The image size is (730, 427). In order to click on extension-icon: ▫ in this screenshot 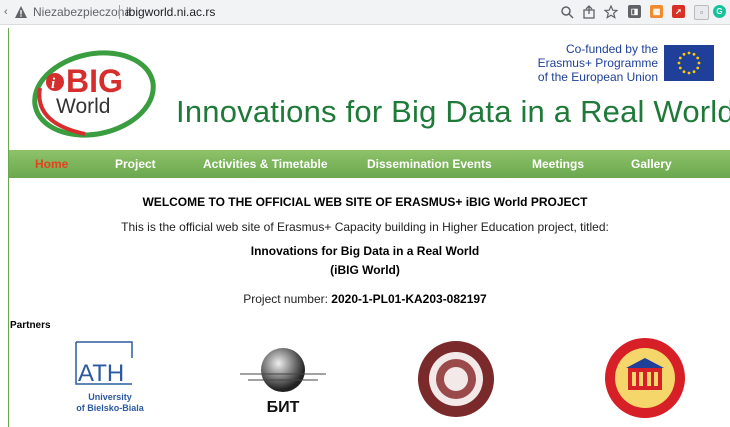, I will do `click(701, 12)`.